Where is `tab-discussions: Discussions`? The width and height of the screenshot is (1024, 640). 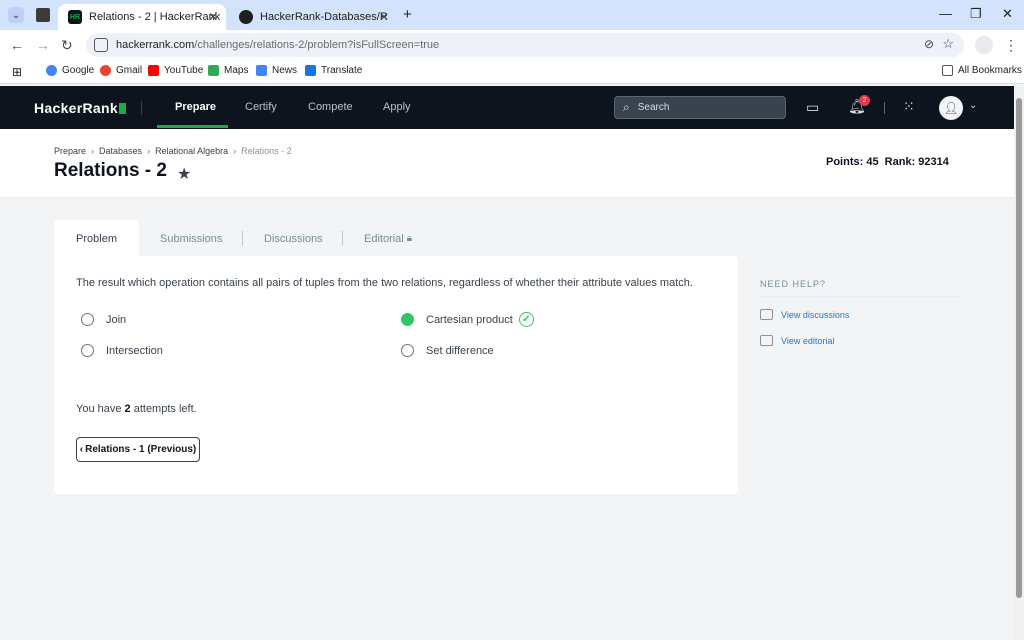 tab-discussions: Discussions is located at coordinates (293, 238).